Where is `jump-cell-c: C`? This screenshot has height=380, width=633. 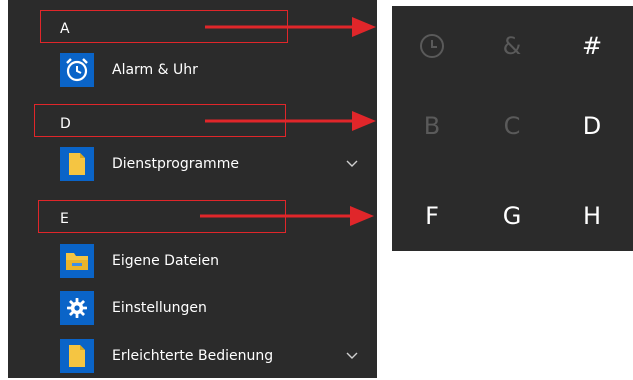
jump-cell-c: C is located at coordinates (512, 126).